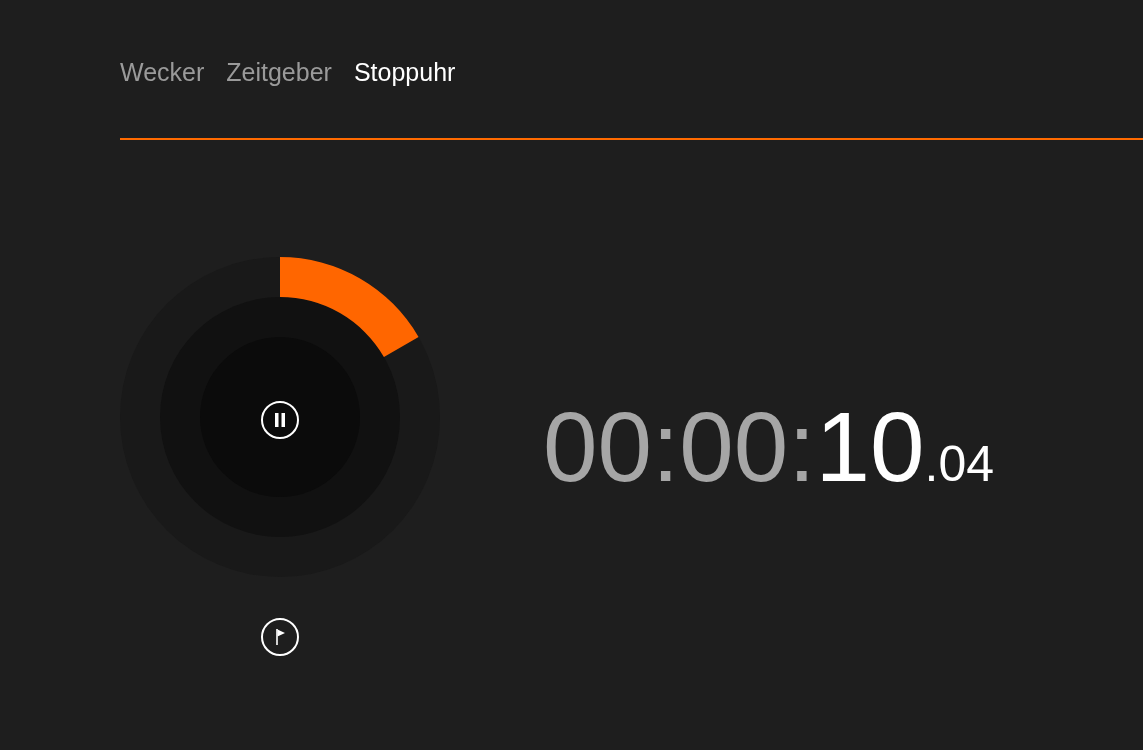 This screenshot has width=1143, height=750. Describe the element at coordinates (162, 72) in the screenshot. I see `tab: Wecker` at that location.